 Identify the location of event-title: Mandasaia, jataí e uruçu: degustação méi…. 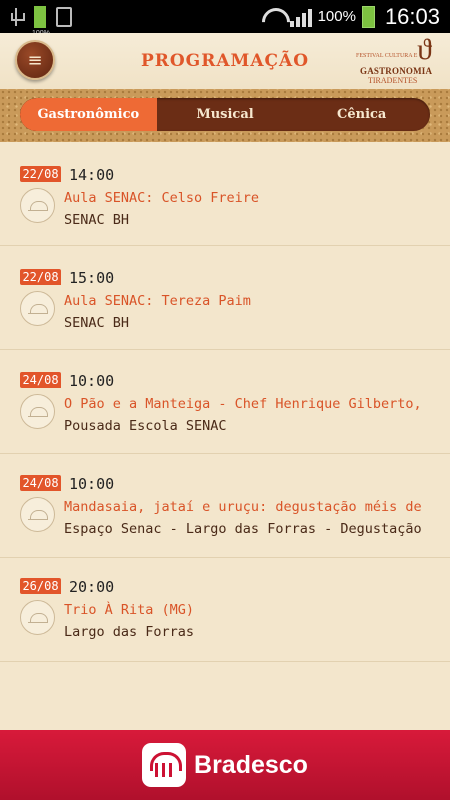
(243, 507).